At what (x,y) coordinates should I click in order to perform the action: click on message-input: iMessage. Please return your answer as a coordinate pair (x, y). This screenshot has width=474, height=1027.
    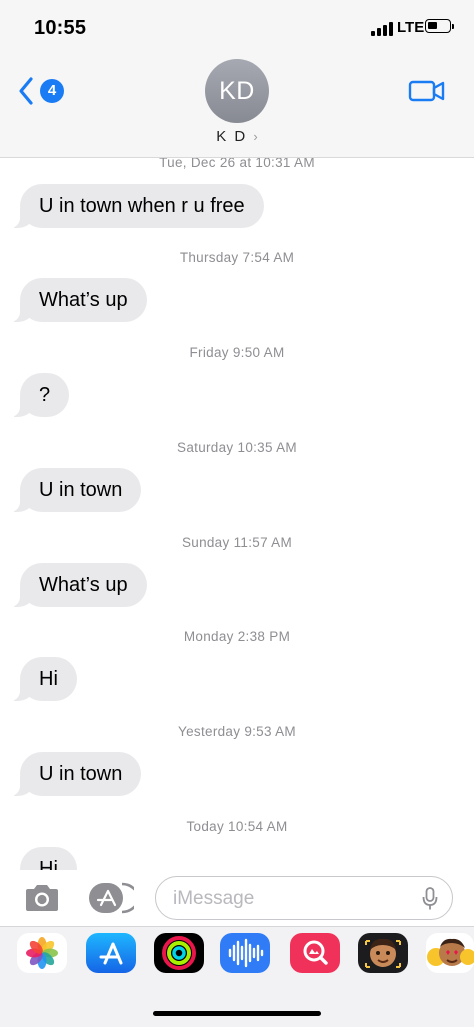
    Looking at the image, I should click on (304, 898).